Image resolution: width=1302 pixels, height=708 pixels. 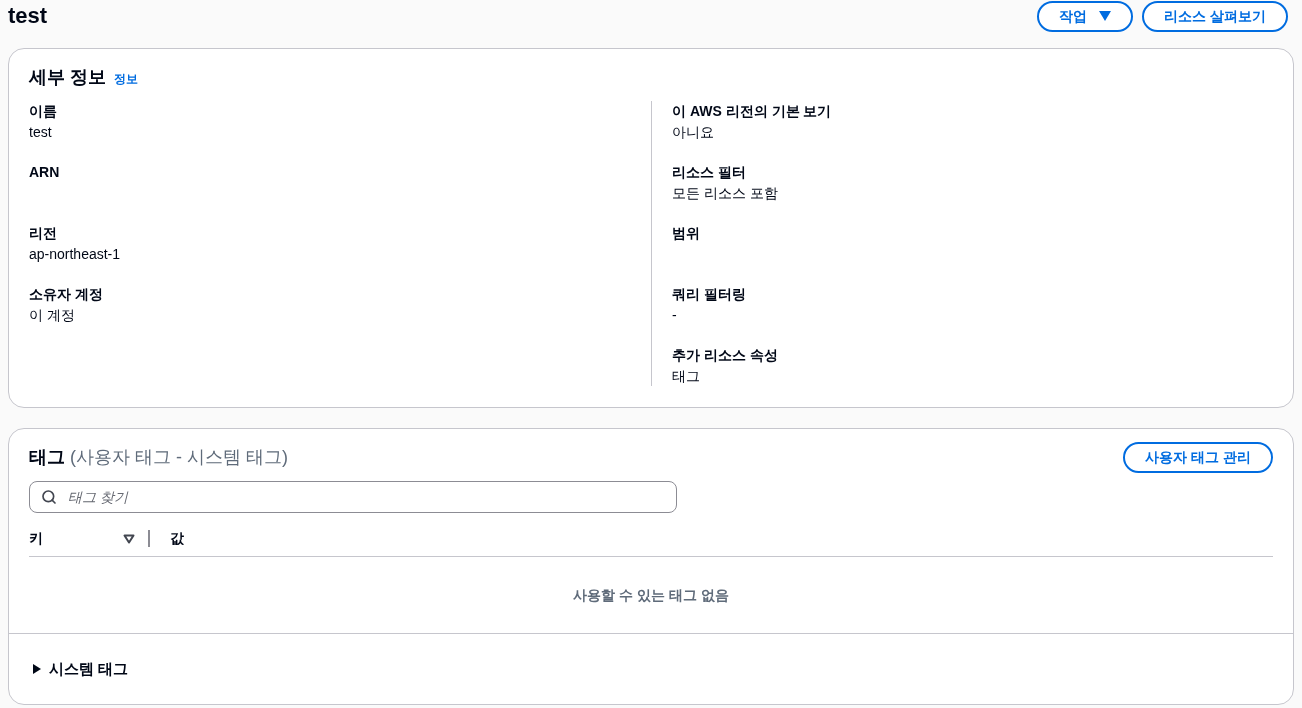 I want to click on system-tags-toggle: 시스템 태그, so click(x=79, y=669).